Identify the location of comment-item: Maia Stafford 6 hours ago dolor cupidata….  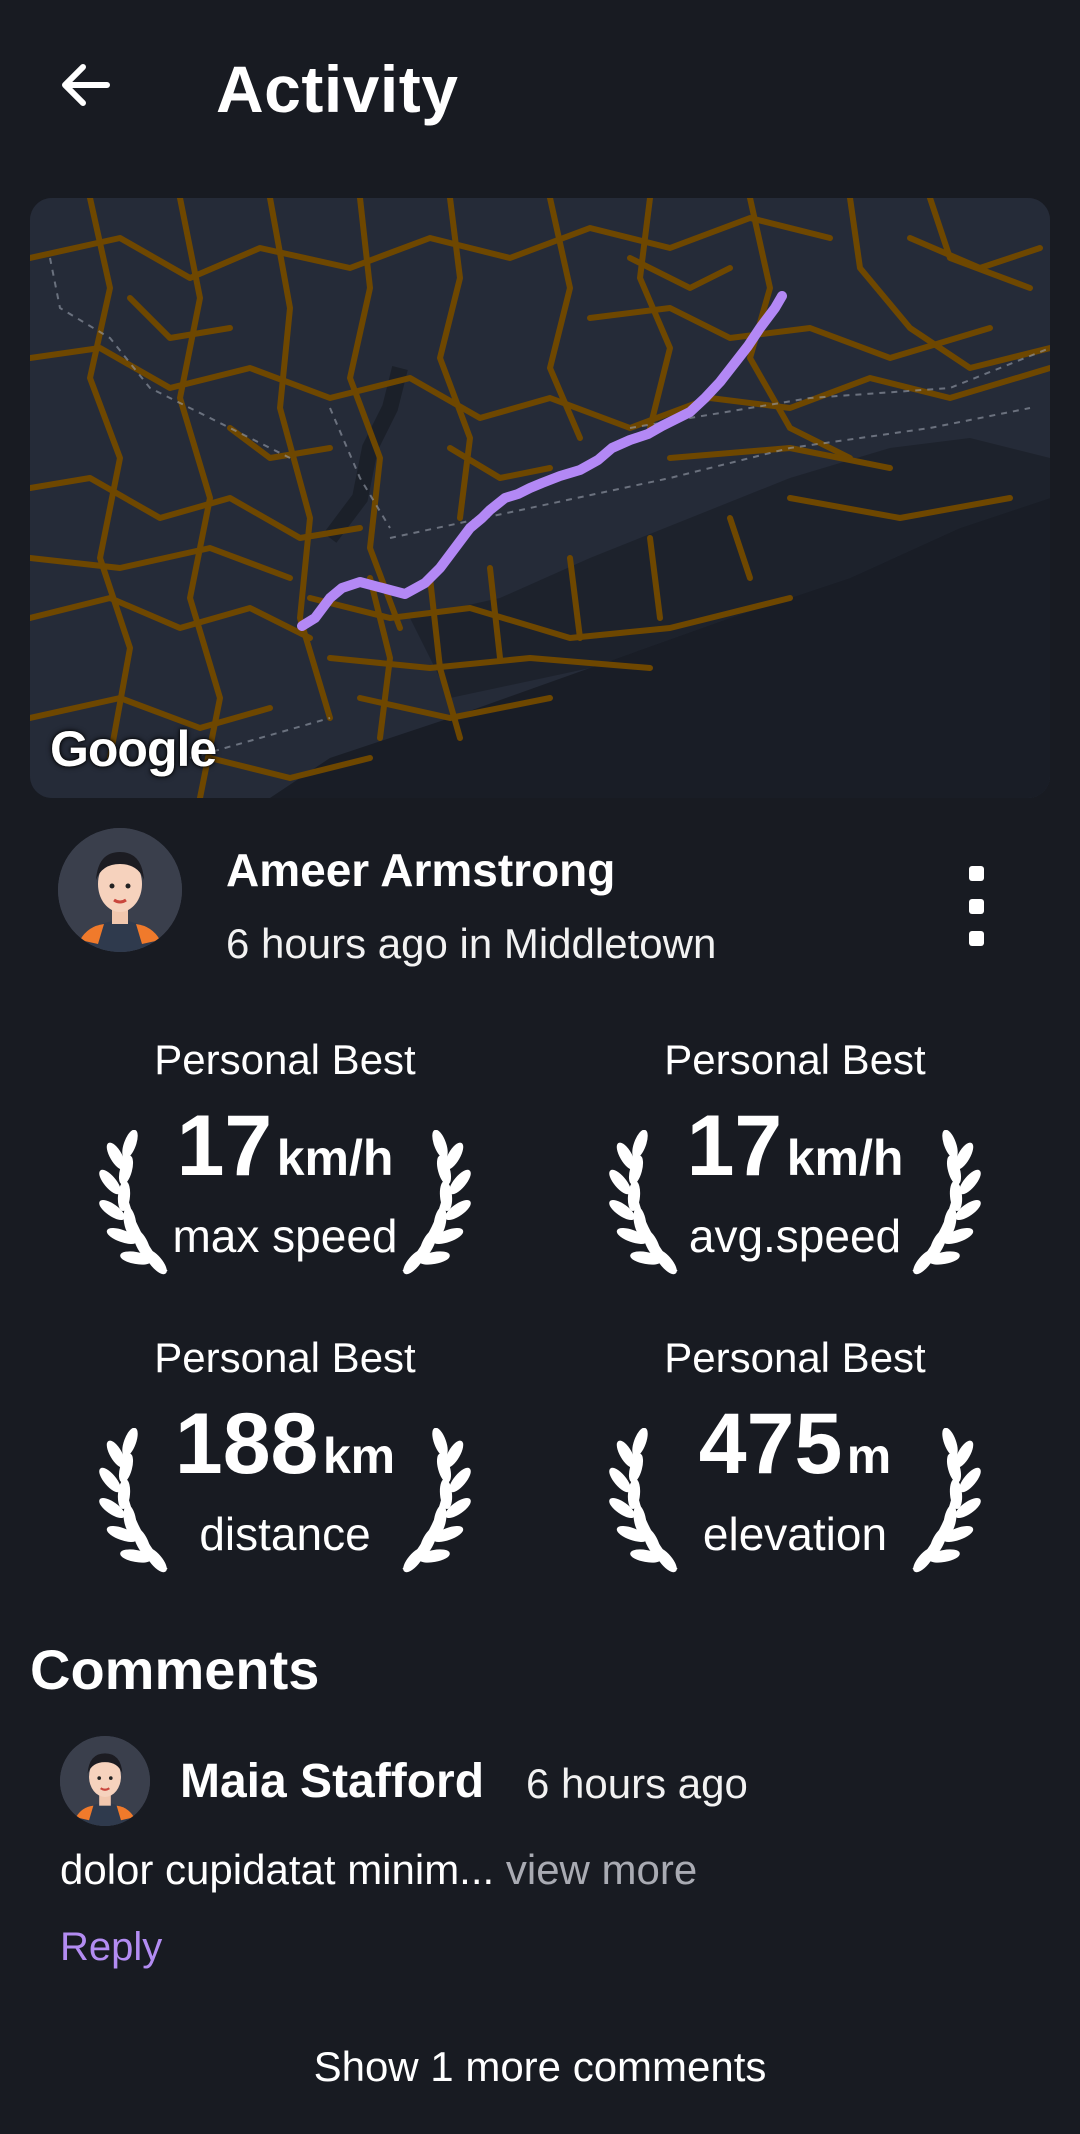
(540, 1855).